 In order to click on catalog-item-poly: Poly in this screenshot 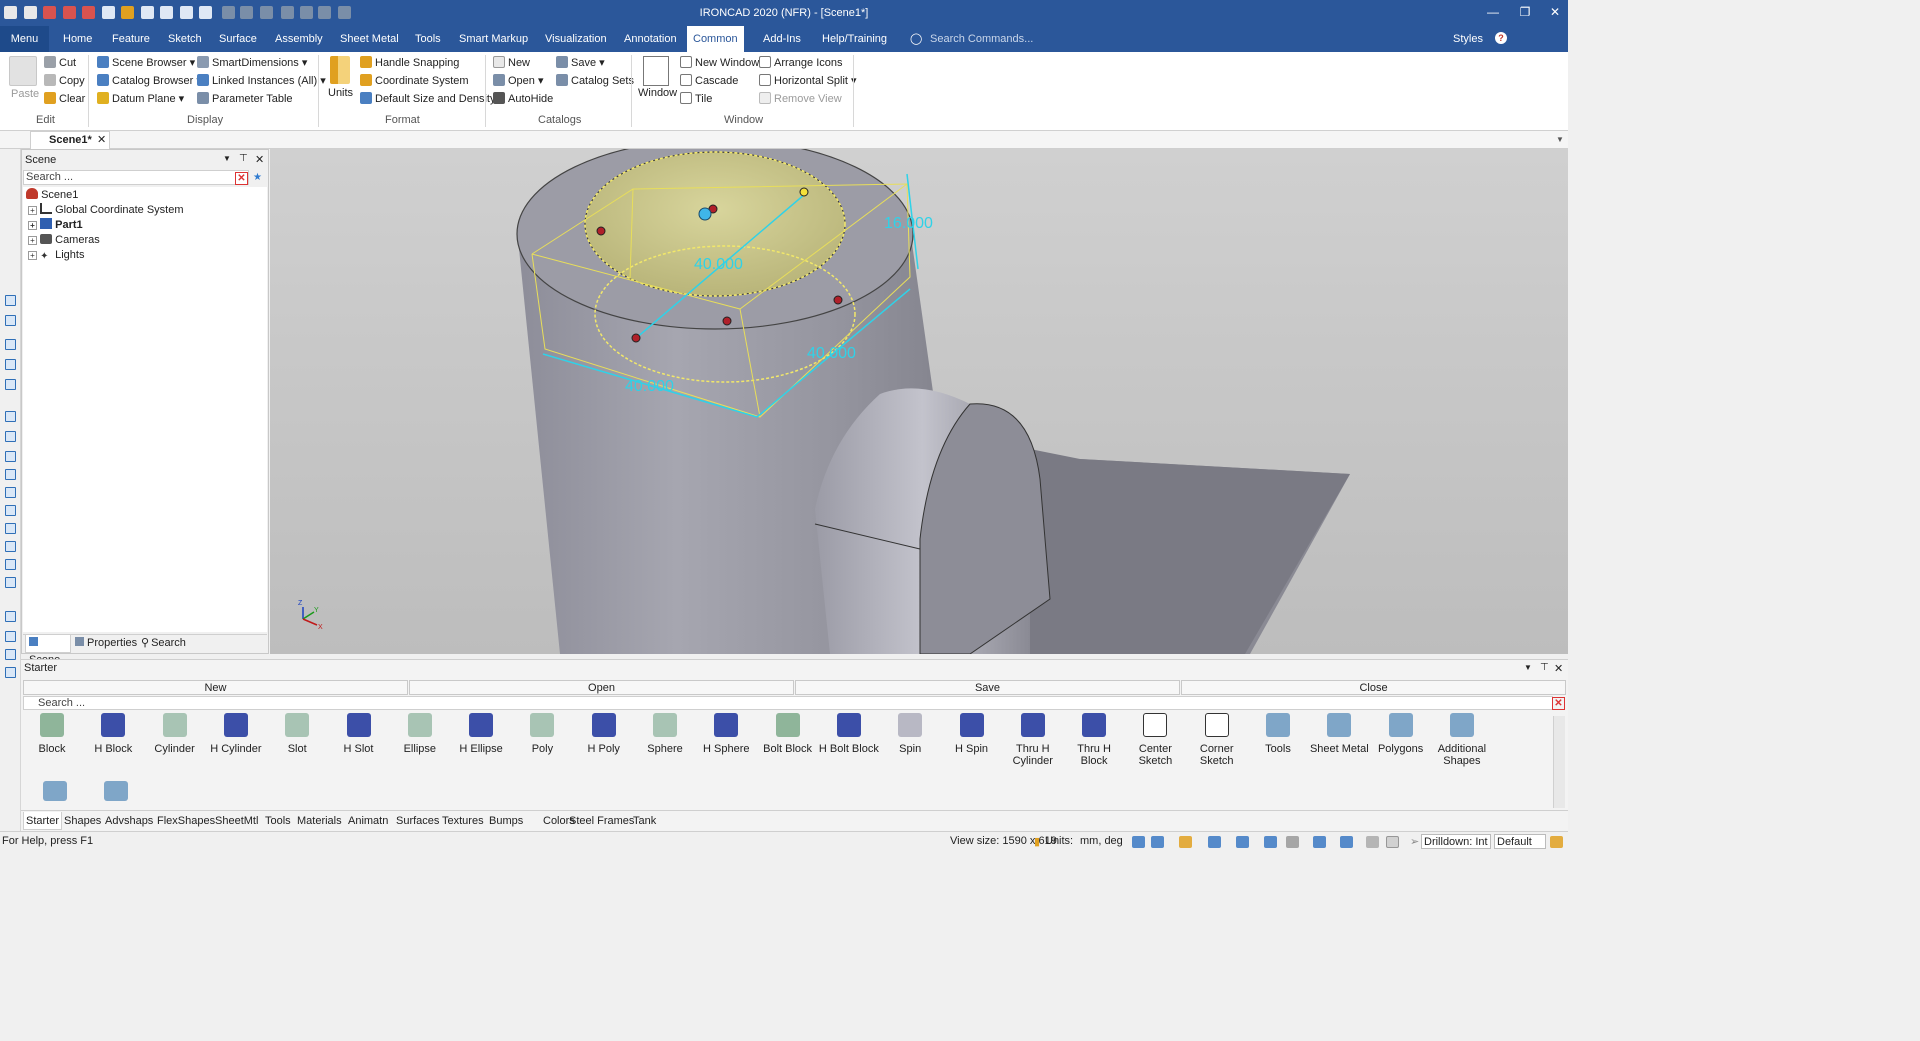, I will do `click(542, 734)`.